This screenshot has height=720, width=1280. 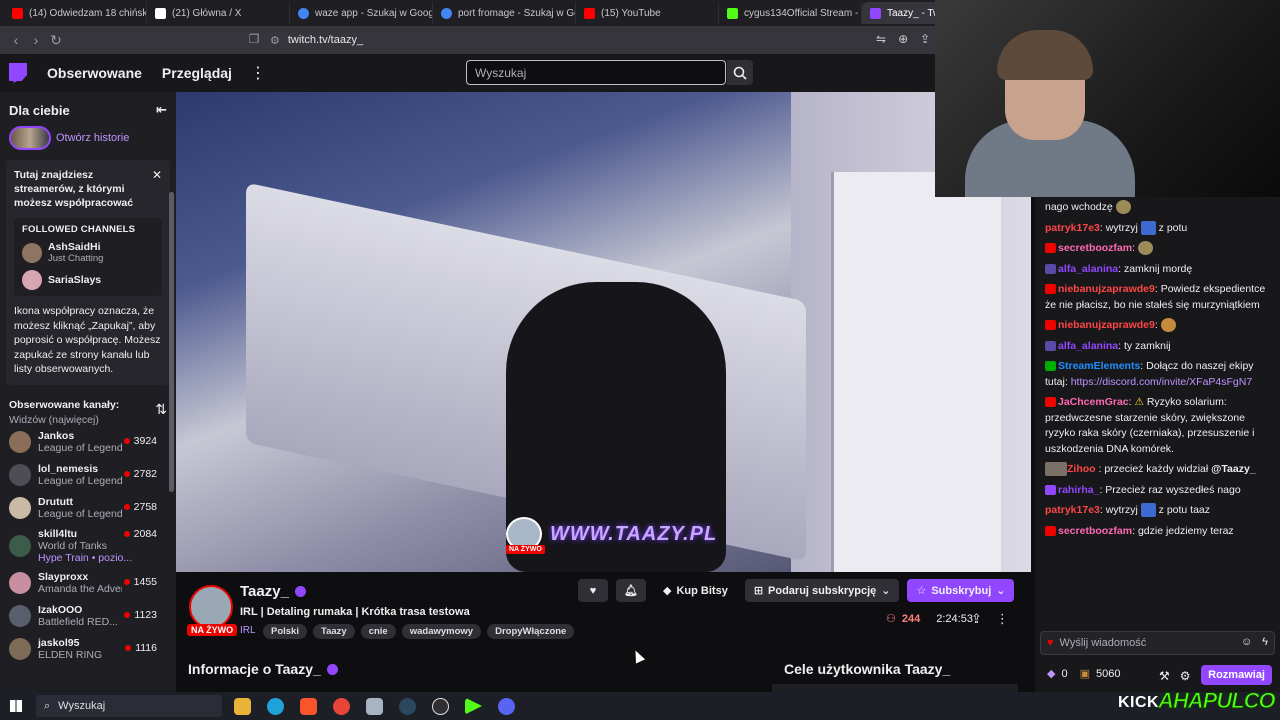 I want to click on app-icon, so click(x=374, y=706).